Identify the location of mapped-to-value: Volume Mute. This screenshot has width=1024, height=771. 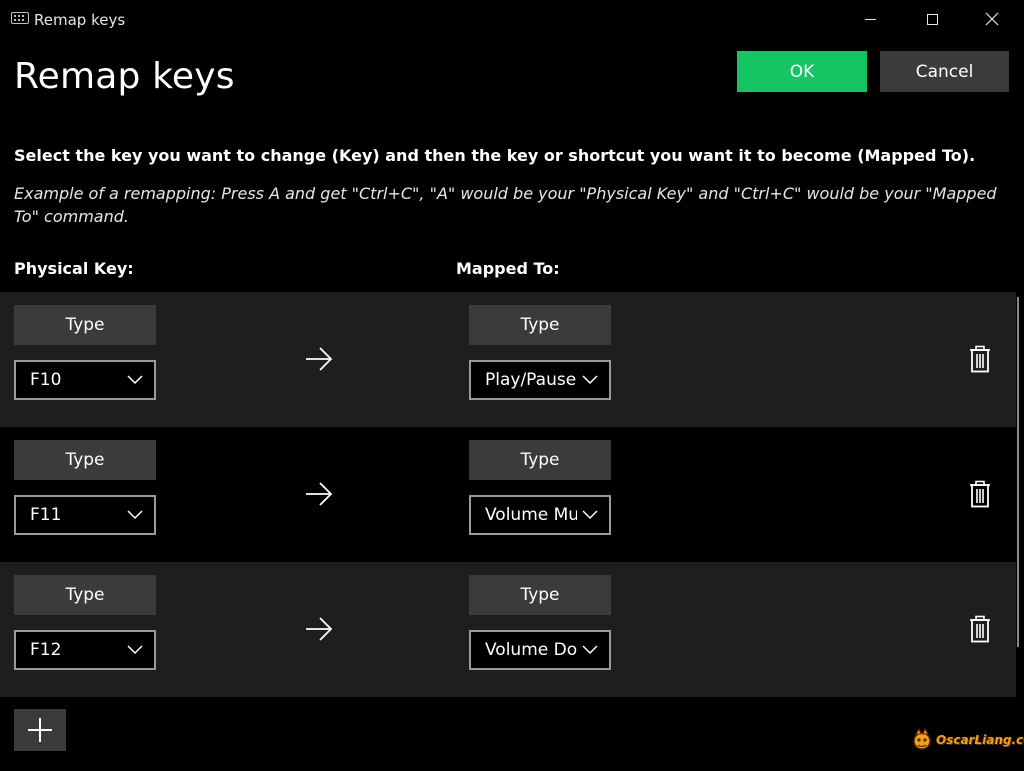
(531, 515).